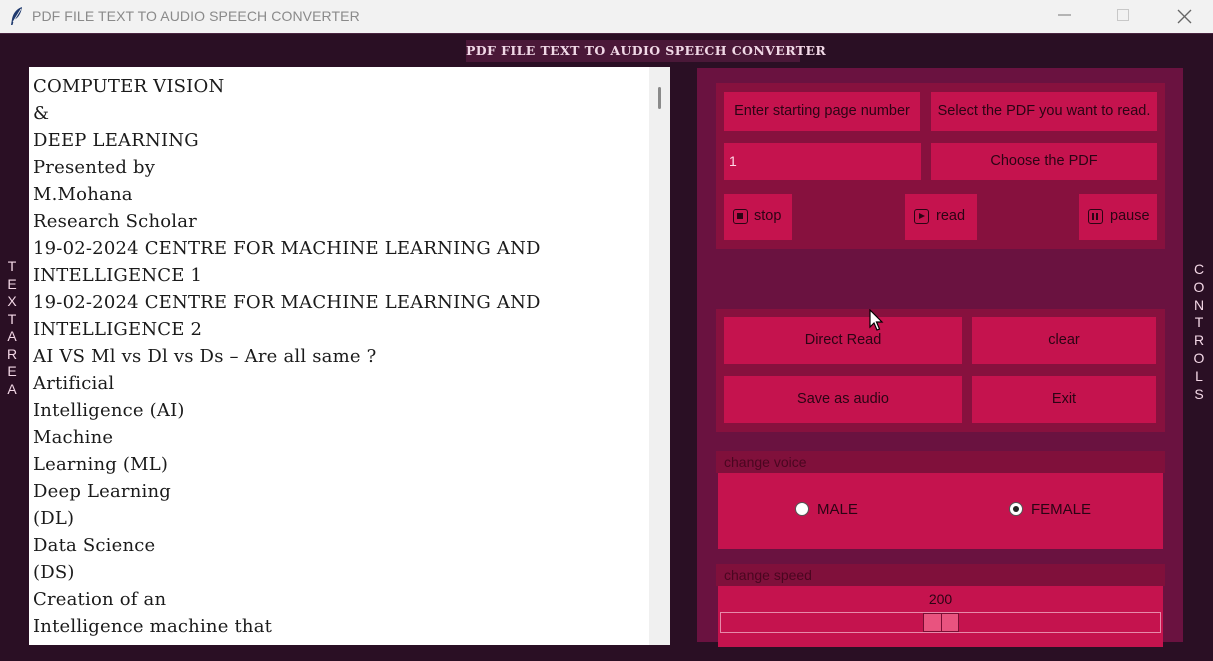 This screenshot has height=661, width=1213. What do you see at coordinates (94, 545) in the screenshot?
I see `text-line: Data Science` at bounding box center [94, 545].